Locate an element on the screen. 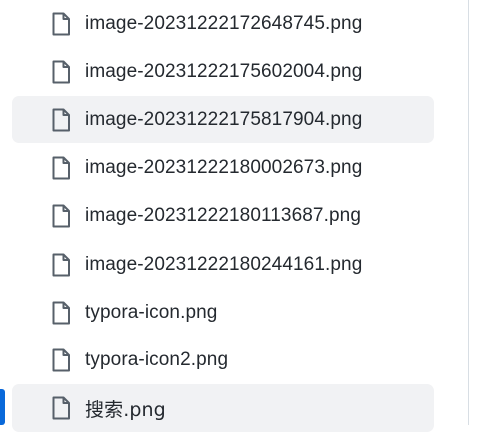 The image size is (489, 432). file-tree-item: typora-icon2.png is located at coordinates (223, 359).